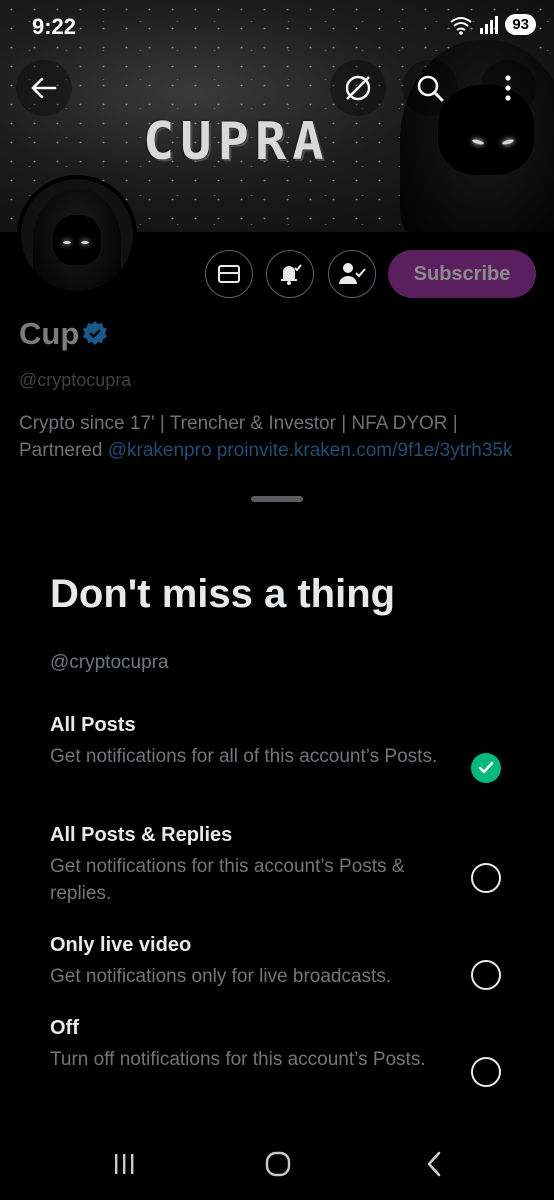  I want to click on recents-icon, so click(124, 1164).